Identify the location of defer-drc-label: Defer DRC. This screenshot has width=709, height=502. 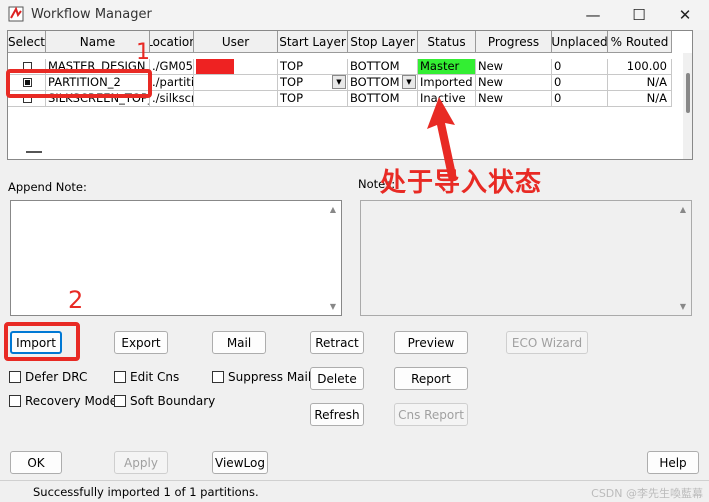
(56, 377).